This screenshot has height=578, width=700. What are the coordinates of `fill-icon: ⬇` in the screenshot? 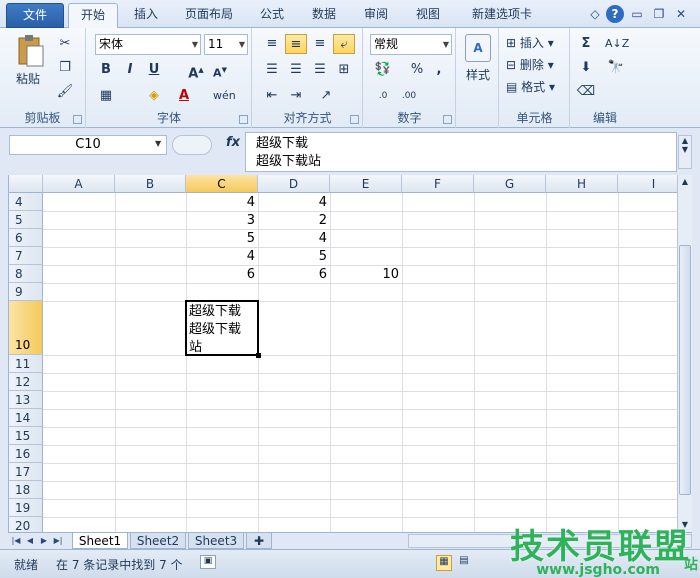 It's located at (586, 68).